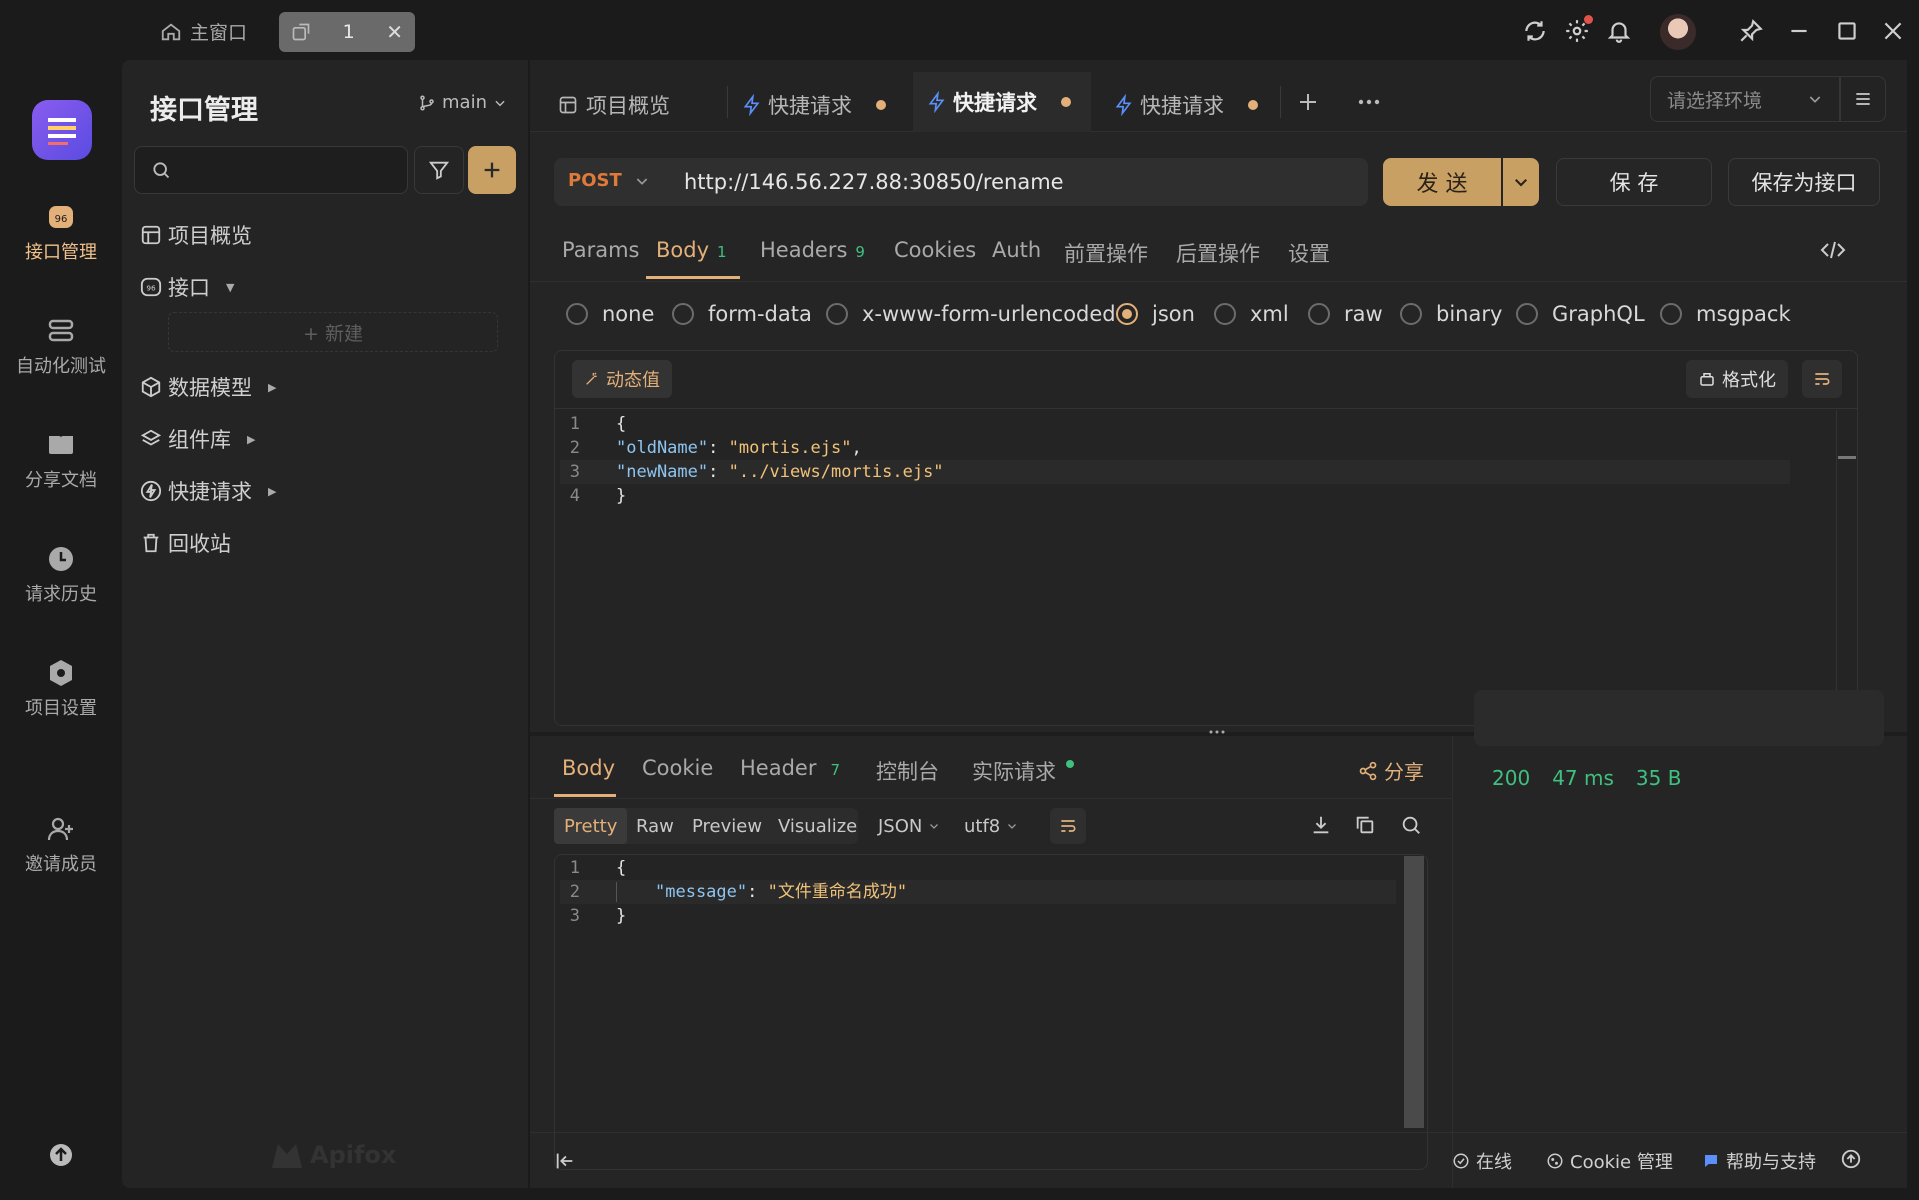 This screenshot has height=1200, width=1919. Describe the element at coordinates (574, 496) in the screenshot. I see `line-number: 4` at that location.